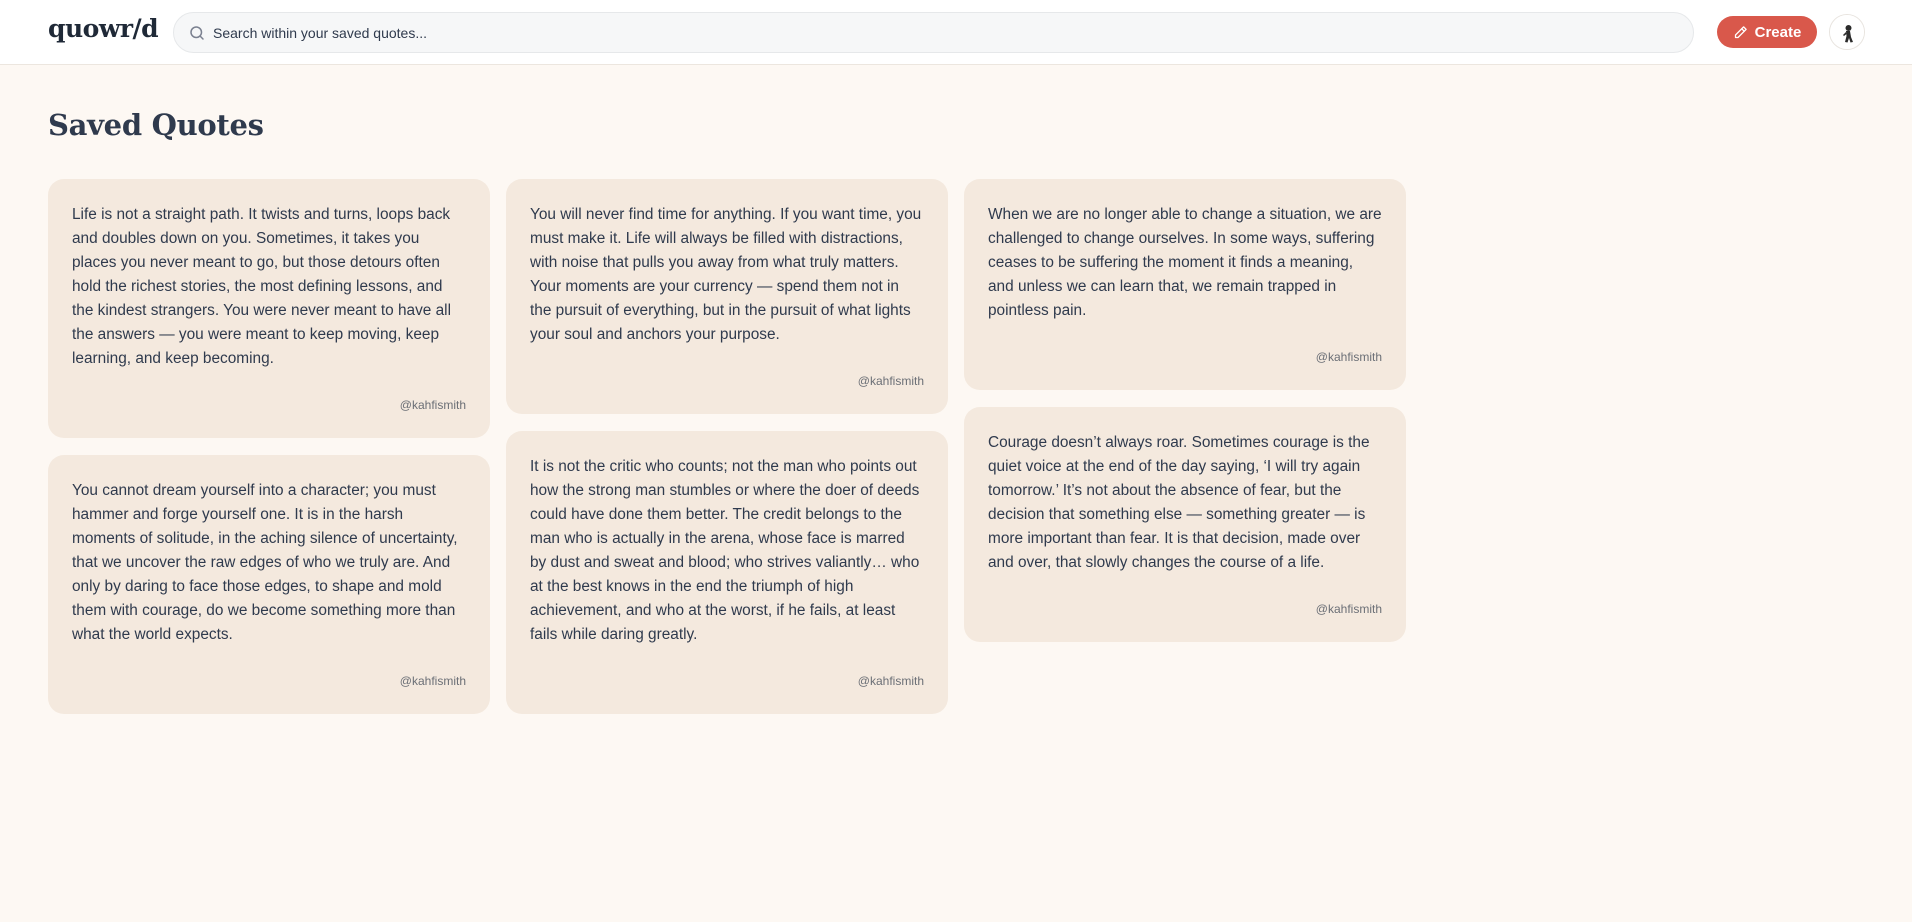  I want to click on search-input, so click(943, 32).